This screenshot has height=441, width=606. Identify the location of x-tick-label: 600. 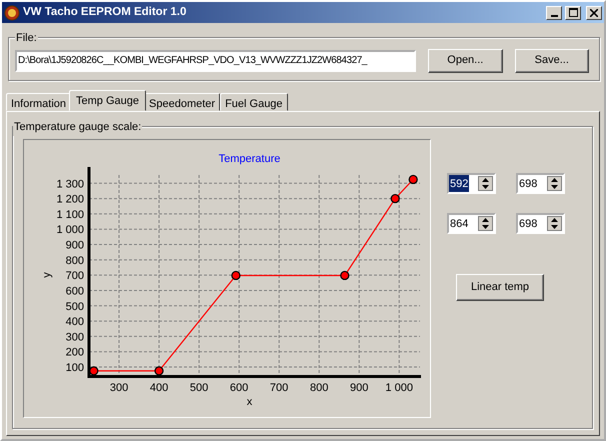
(239, 388).